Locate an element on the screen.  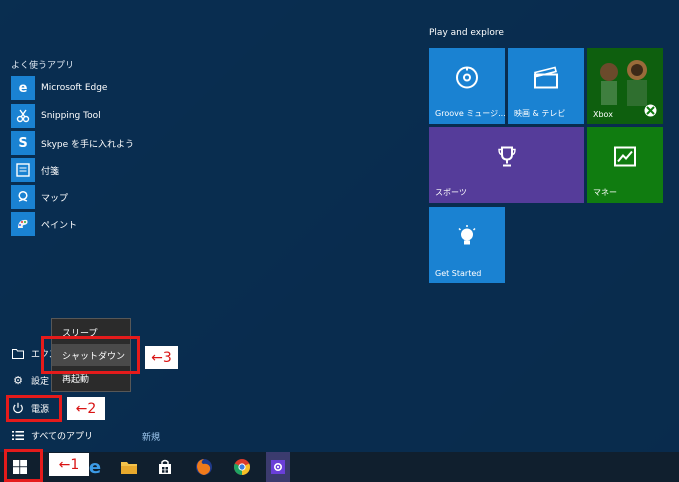
callout-2: ←2 is located at coordinates (86, 408).